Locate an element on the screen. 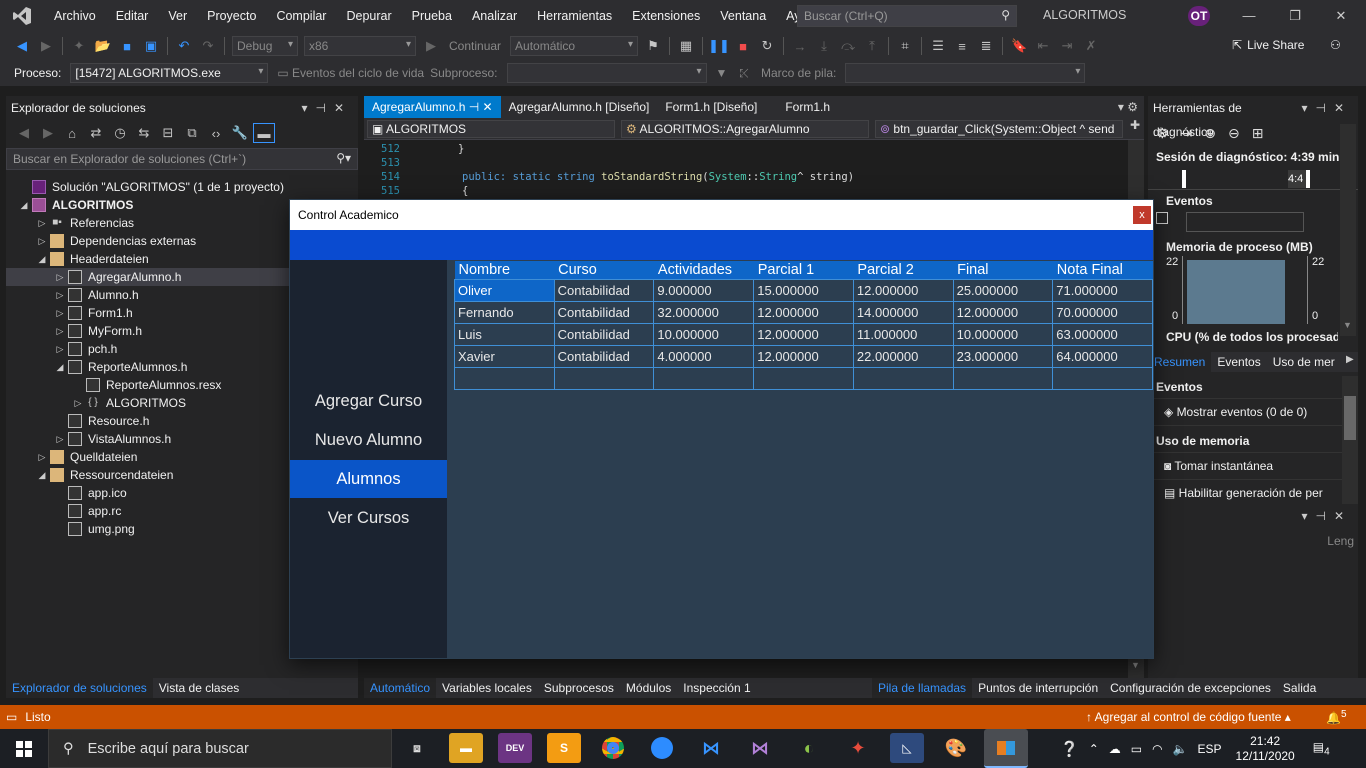  visual-studio-logo-icon is located at coordinates (22, 16).